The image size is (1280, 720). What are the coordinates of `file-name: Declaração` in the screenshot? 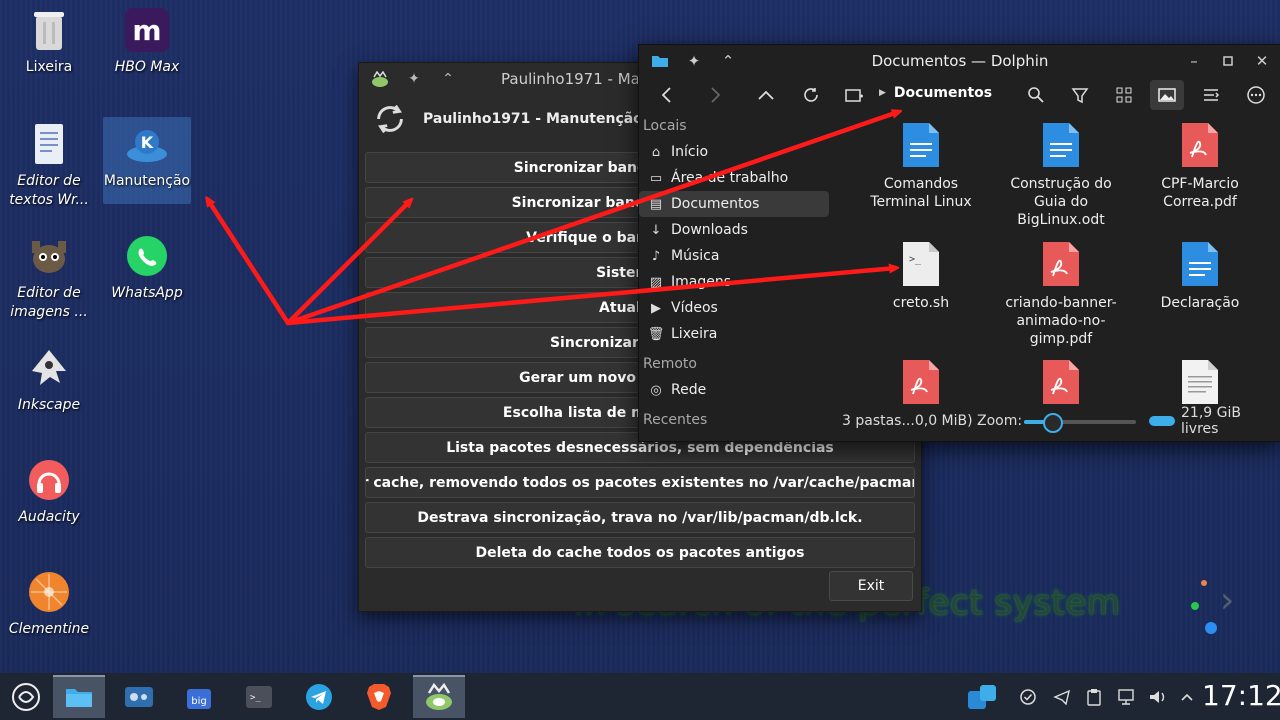 It's located at (1200, 303).